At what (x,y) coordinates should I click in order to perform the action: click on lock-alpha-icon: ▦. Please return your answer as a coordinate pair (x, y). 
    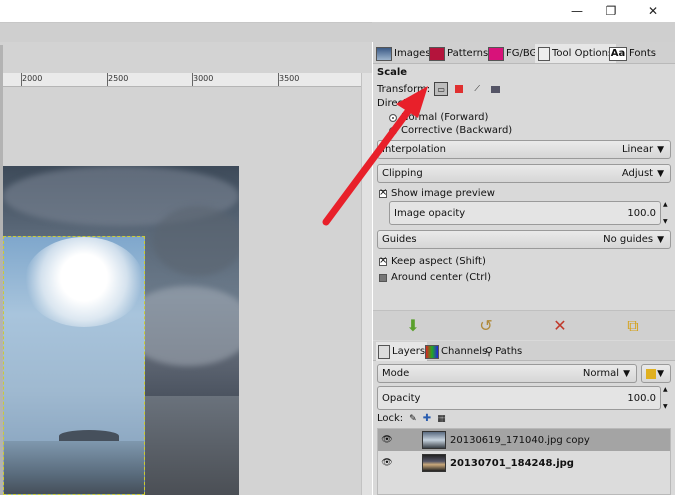
    Looking at the image, I should click on (441, 419).